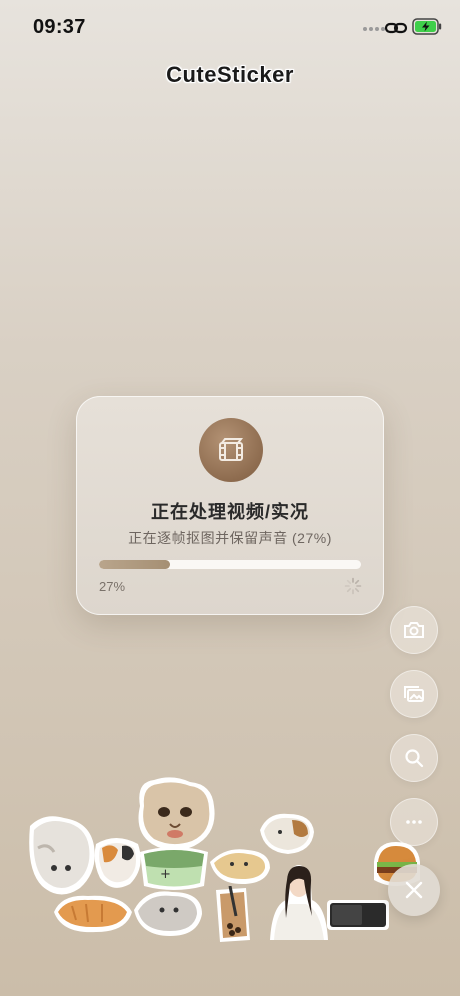 The height and width of the screenshot is (996, 460). I want to click on progress-bar, so click(230, 564).